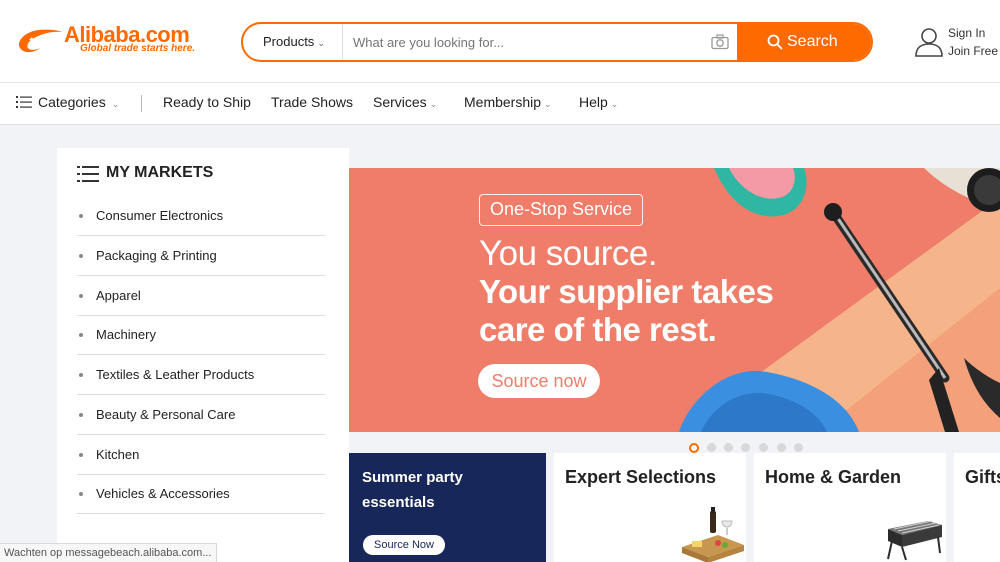 Image resolution: width=1000 pixels, height=562 pixels. I want to click on my-markets-title: MY MARKETS, so click(145, 173).